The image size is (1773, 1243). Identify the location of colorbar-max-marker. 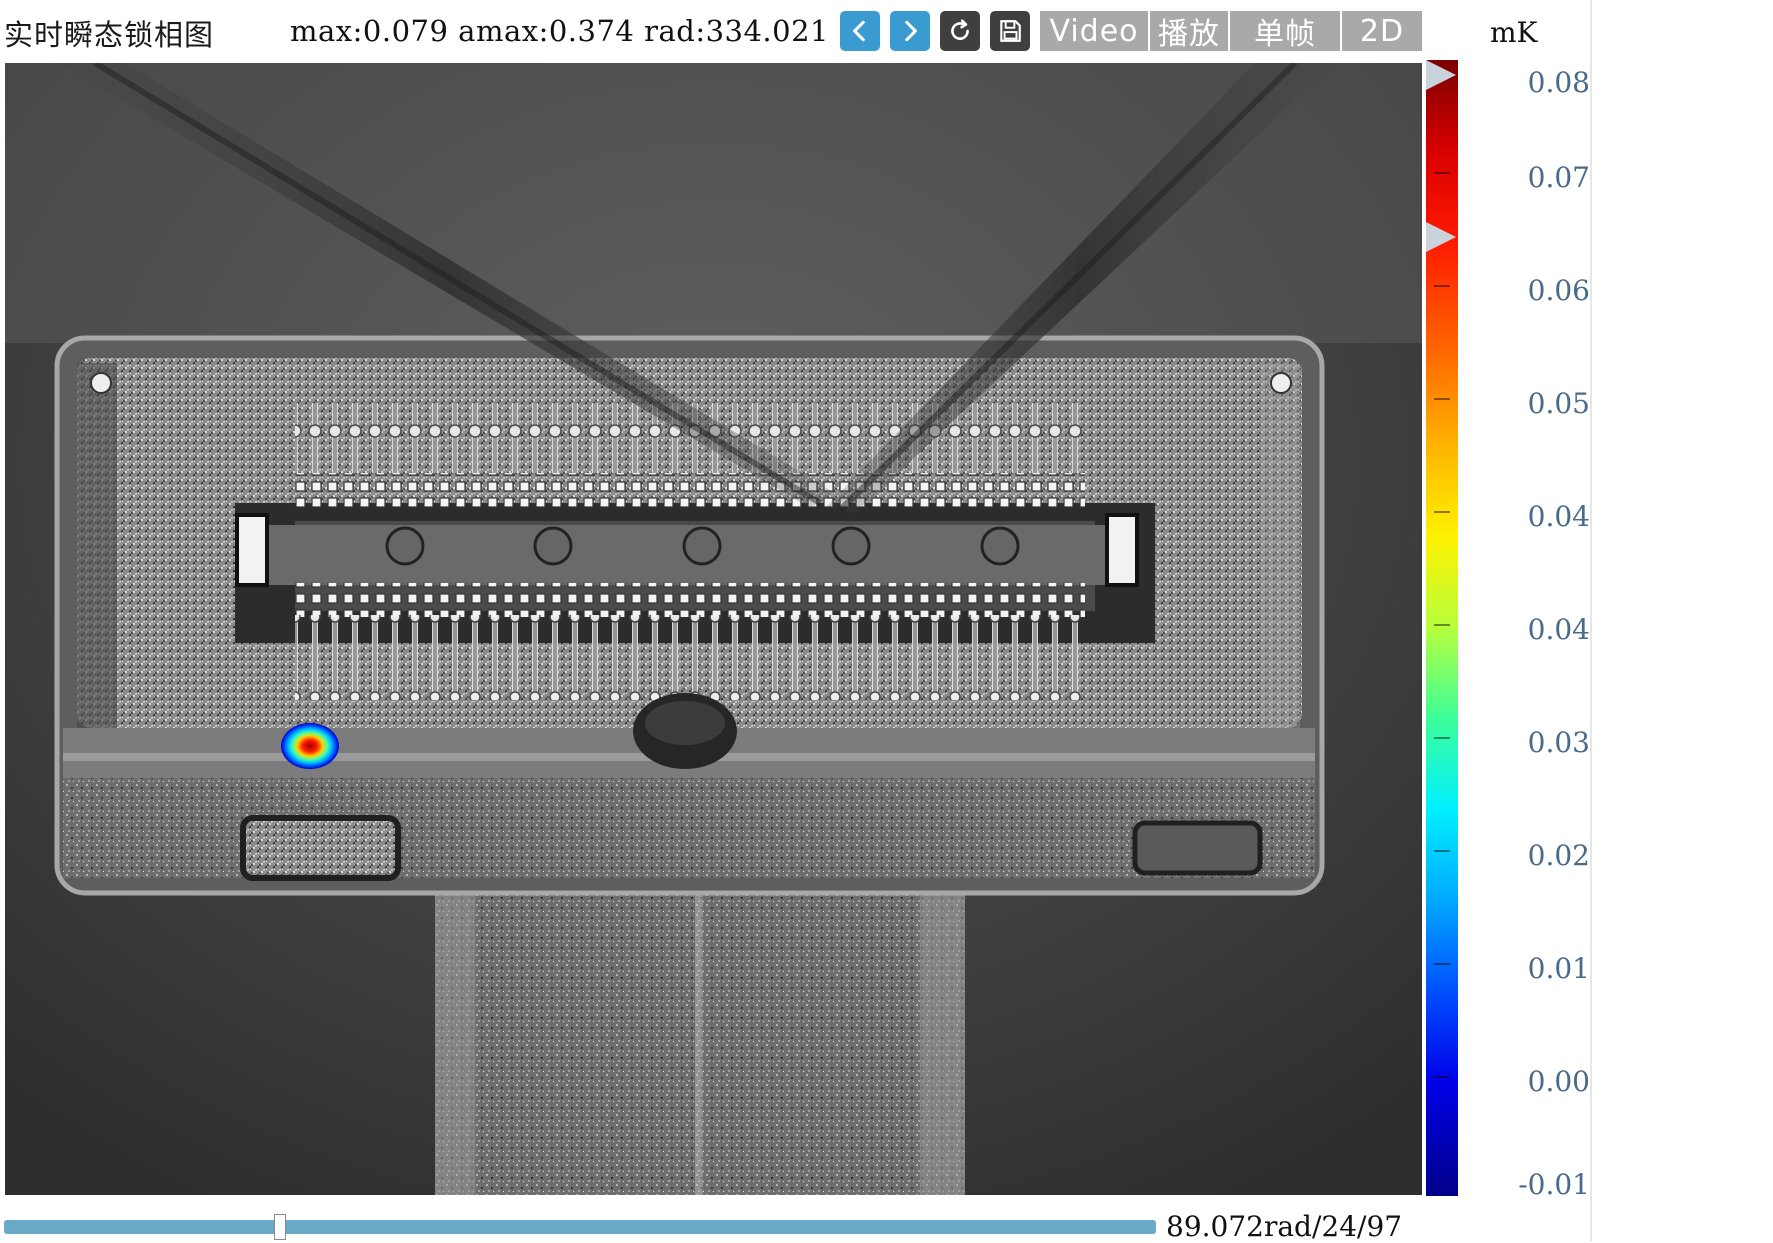
(1441, 75).